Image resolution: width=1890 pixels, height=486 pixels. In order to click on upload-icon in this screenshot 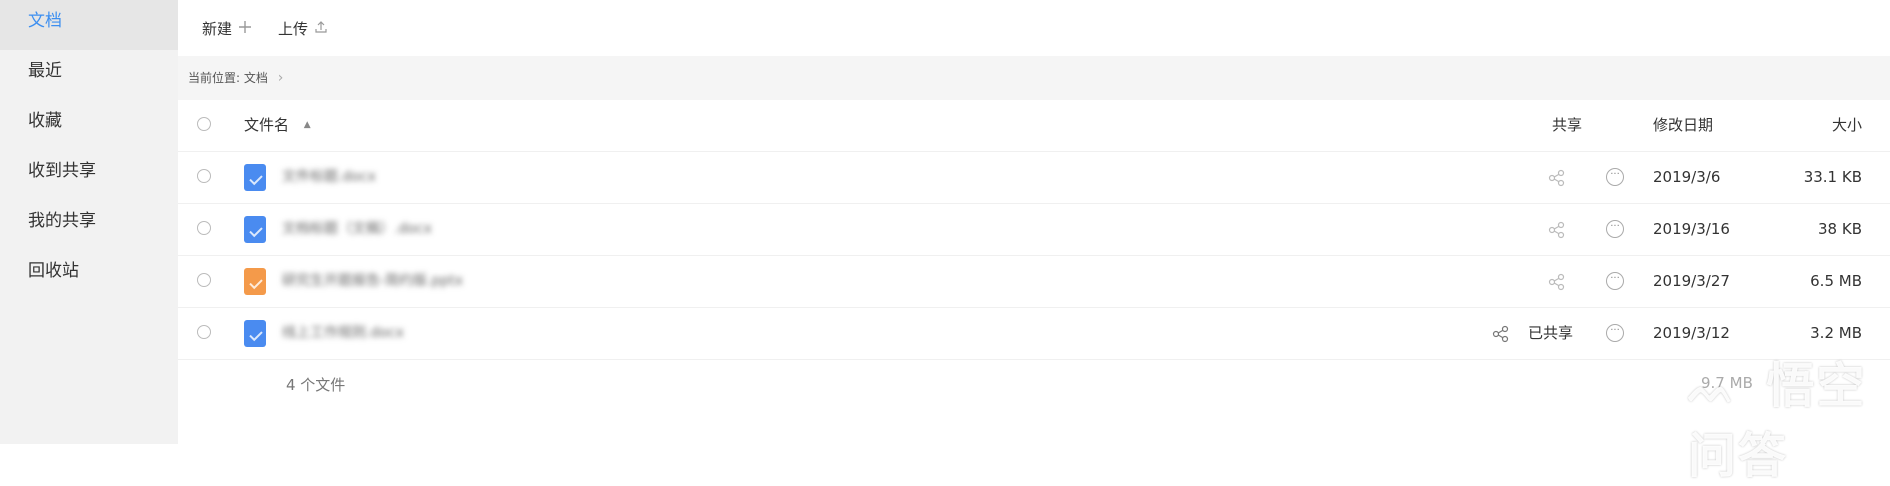, I will do `click(321, 28)`.